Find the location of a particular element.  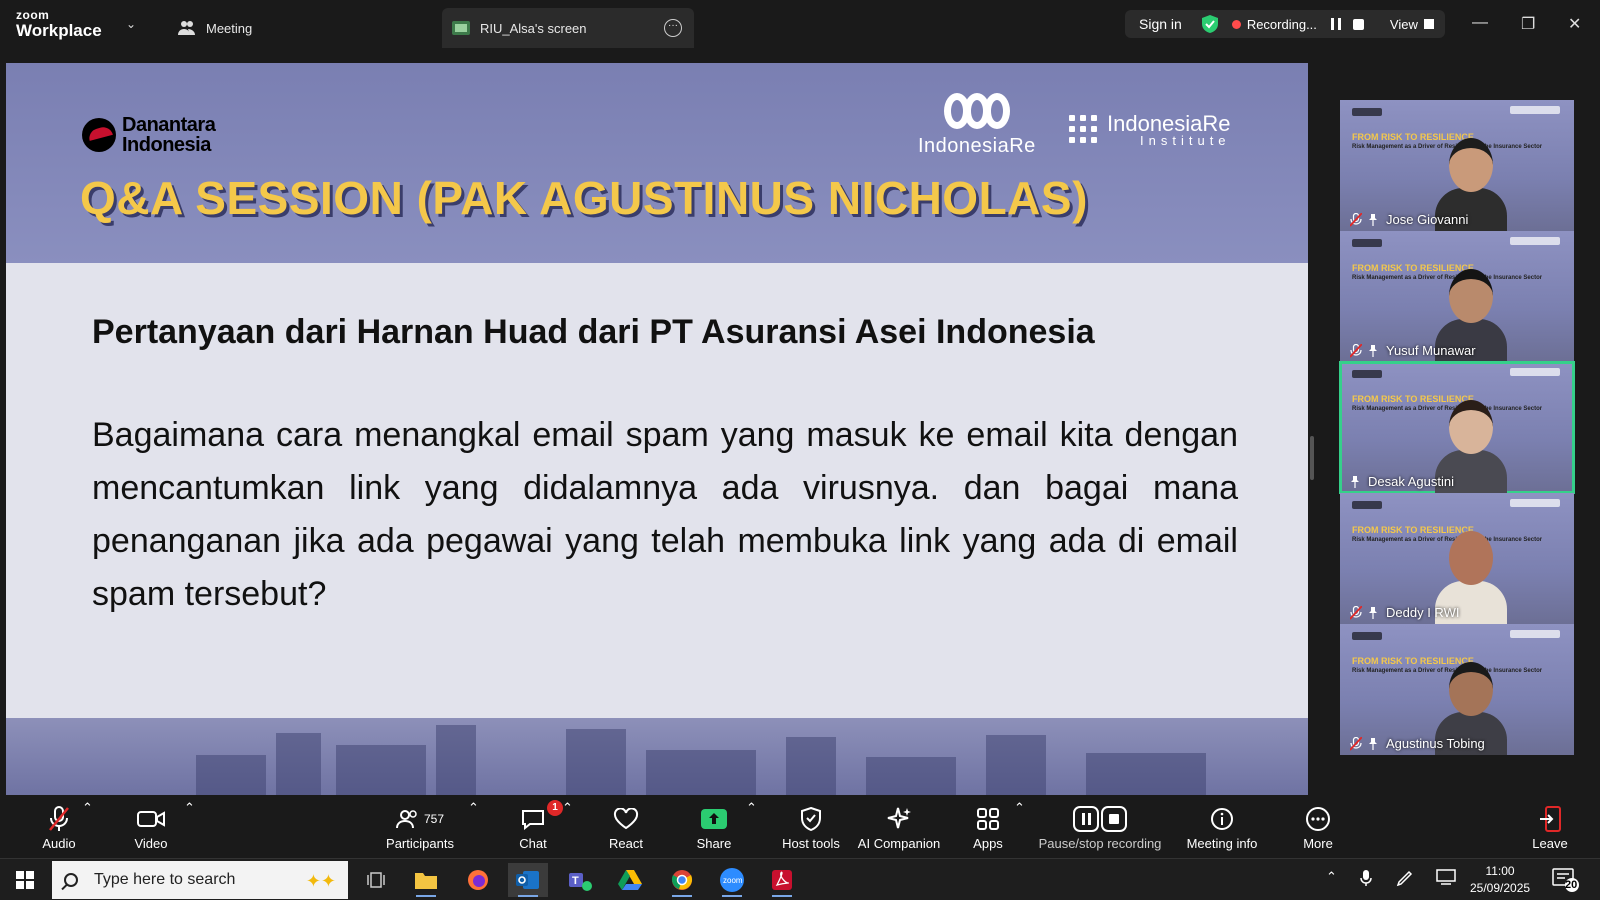

svg-text: zoom is located at coordinates (733, 880).